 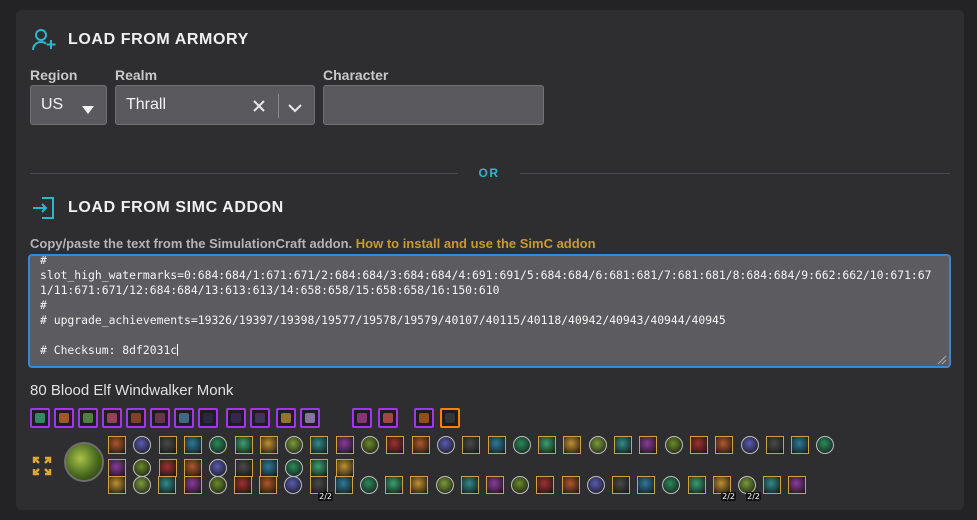 I want to click on resize-handle-icon, so click(x=941, y=358).